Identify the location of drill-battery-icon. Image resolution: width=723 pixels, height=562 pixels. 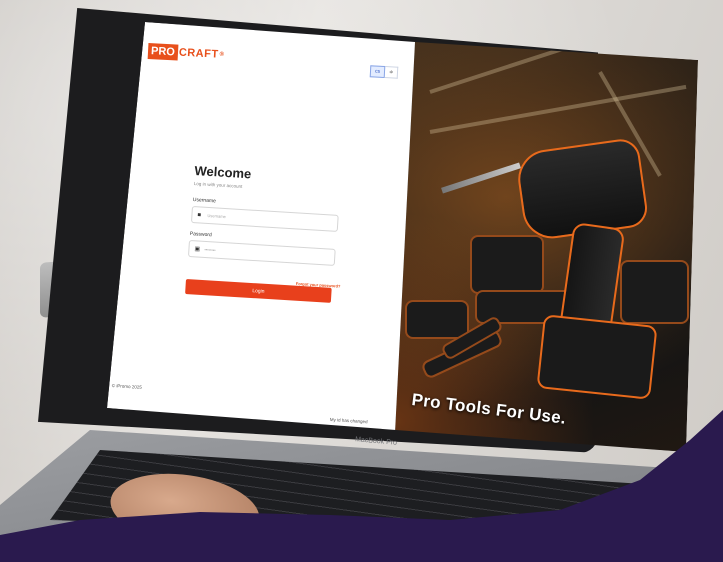
(597, 357).